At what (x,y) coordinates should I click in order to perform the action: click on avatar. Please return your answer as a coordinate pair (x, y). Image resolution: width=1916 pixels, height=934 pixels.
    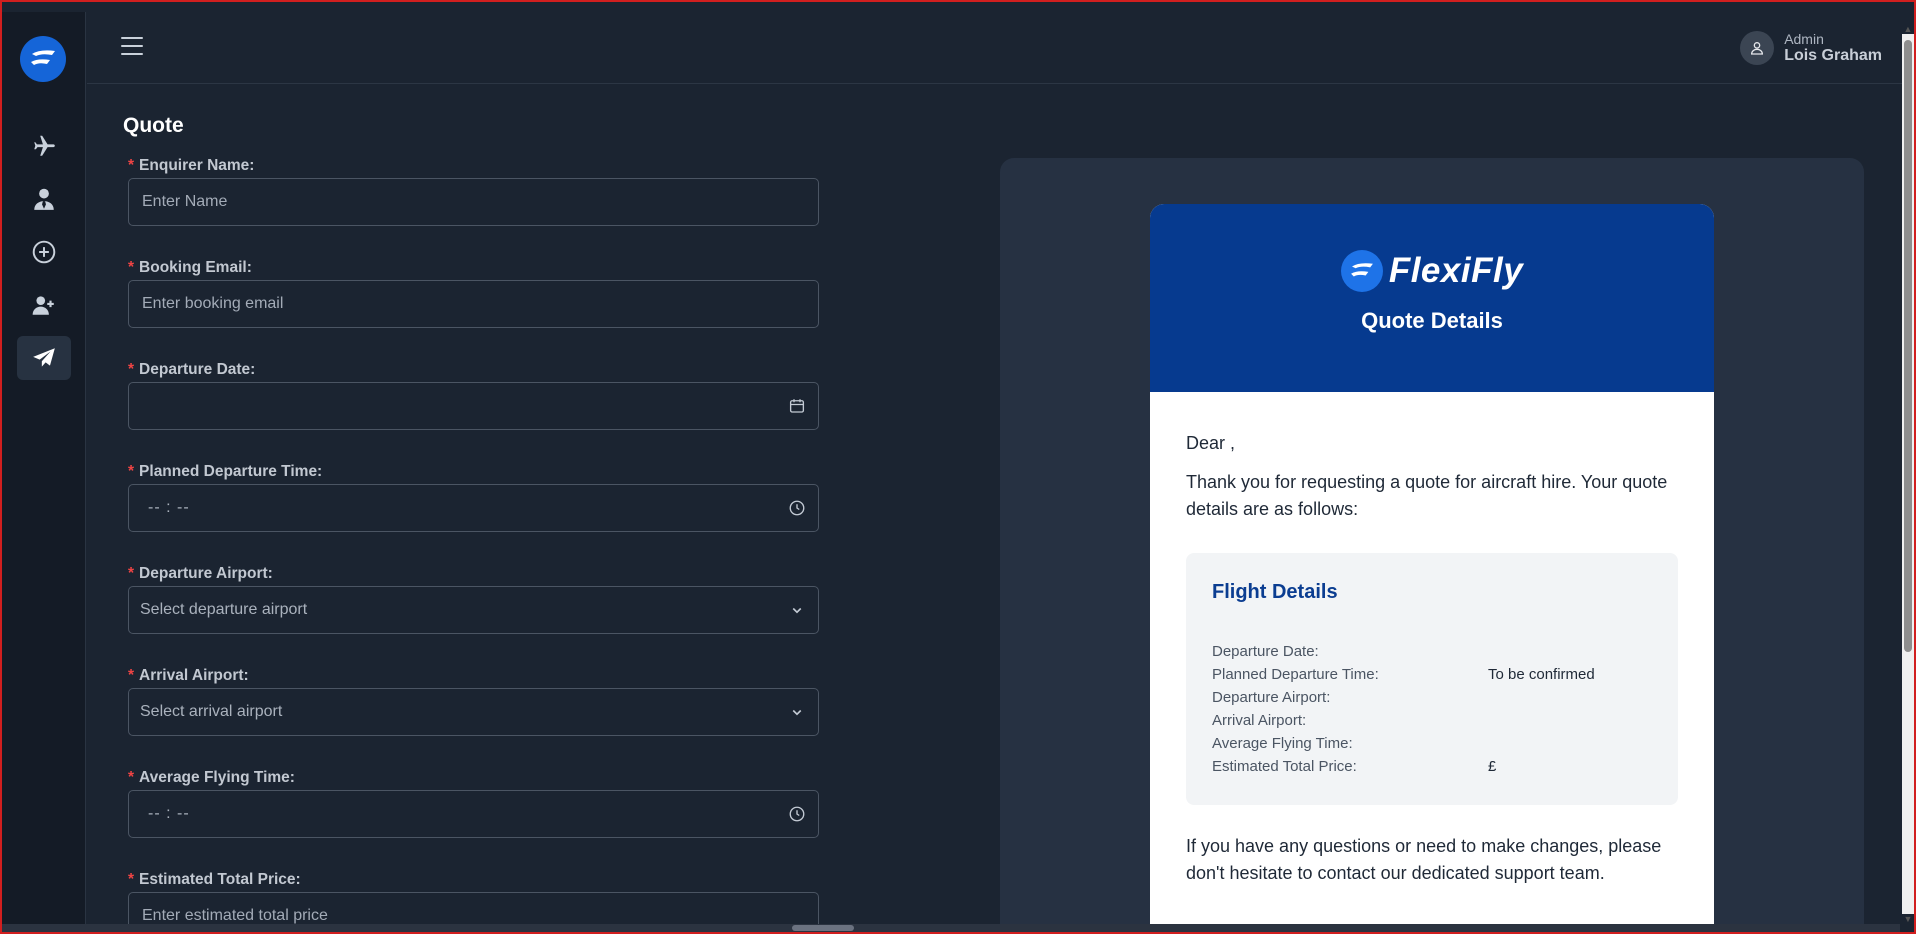
    Looking at the image, I should click on (1757, 48).